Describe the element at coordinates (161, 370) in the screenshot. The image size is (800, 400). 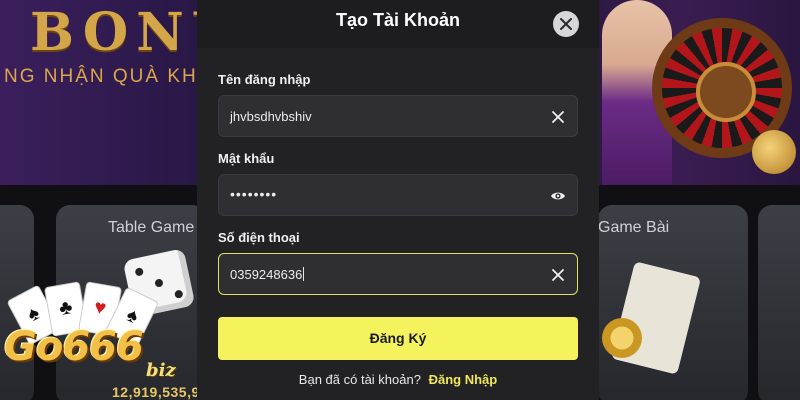
I see `logo-suffix: biz` at that location.